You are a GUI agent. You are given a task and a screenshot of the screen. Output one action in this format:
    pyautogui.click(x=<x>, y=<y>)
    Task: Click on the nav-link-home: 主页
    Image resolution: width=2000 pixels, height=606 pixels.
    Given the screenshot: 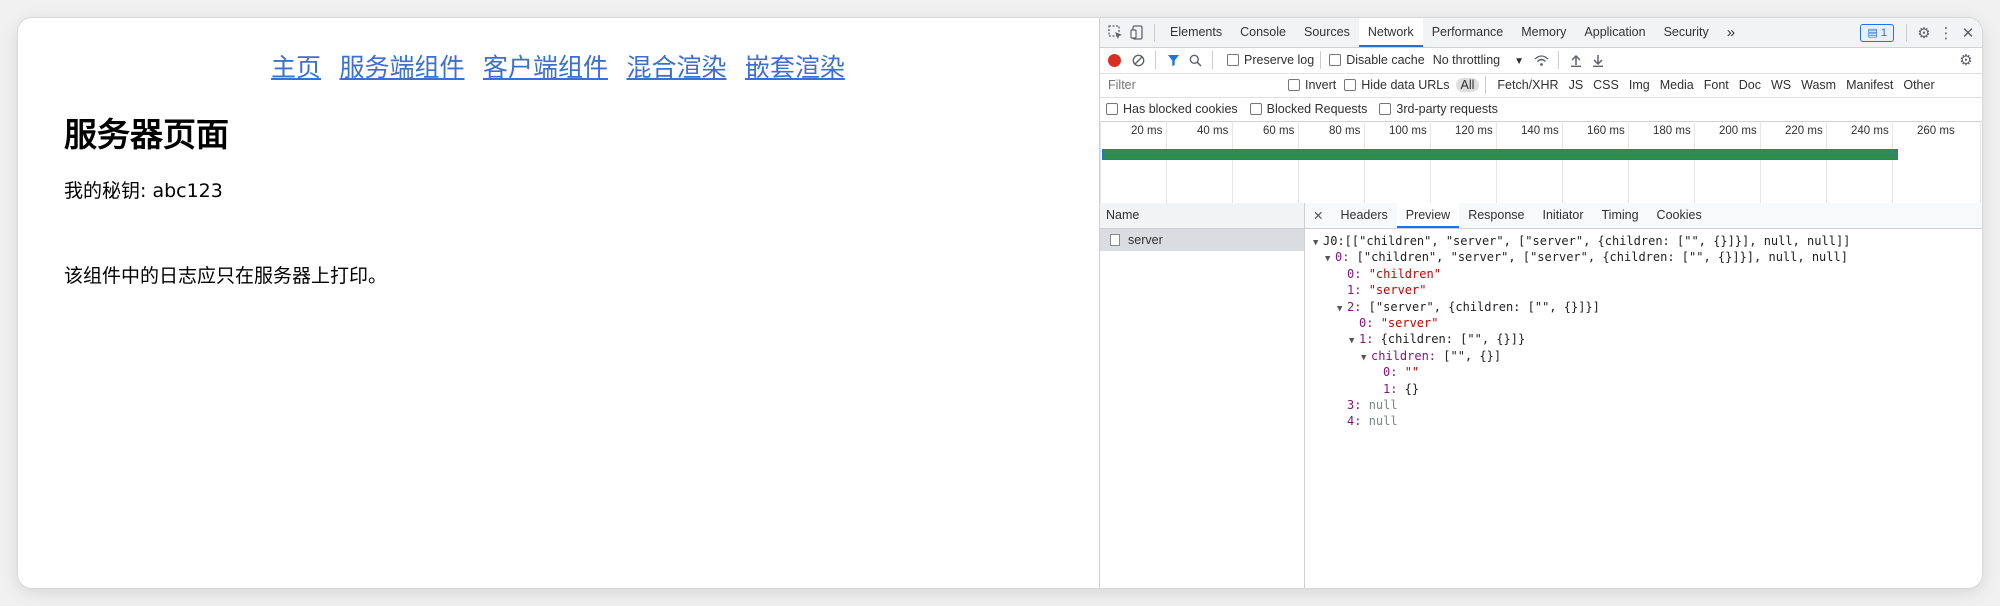 What is the action you would take?
    pyautogui.click(x=296, y=67)
    